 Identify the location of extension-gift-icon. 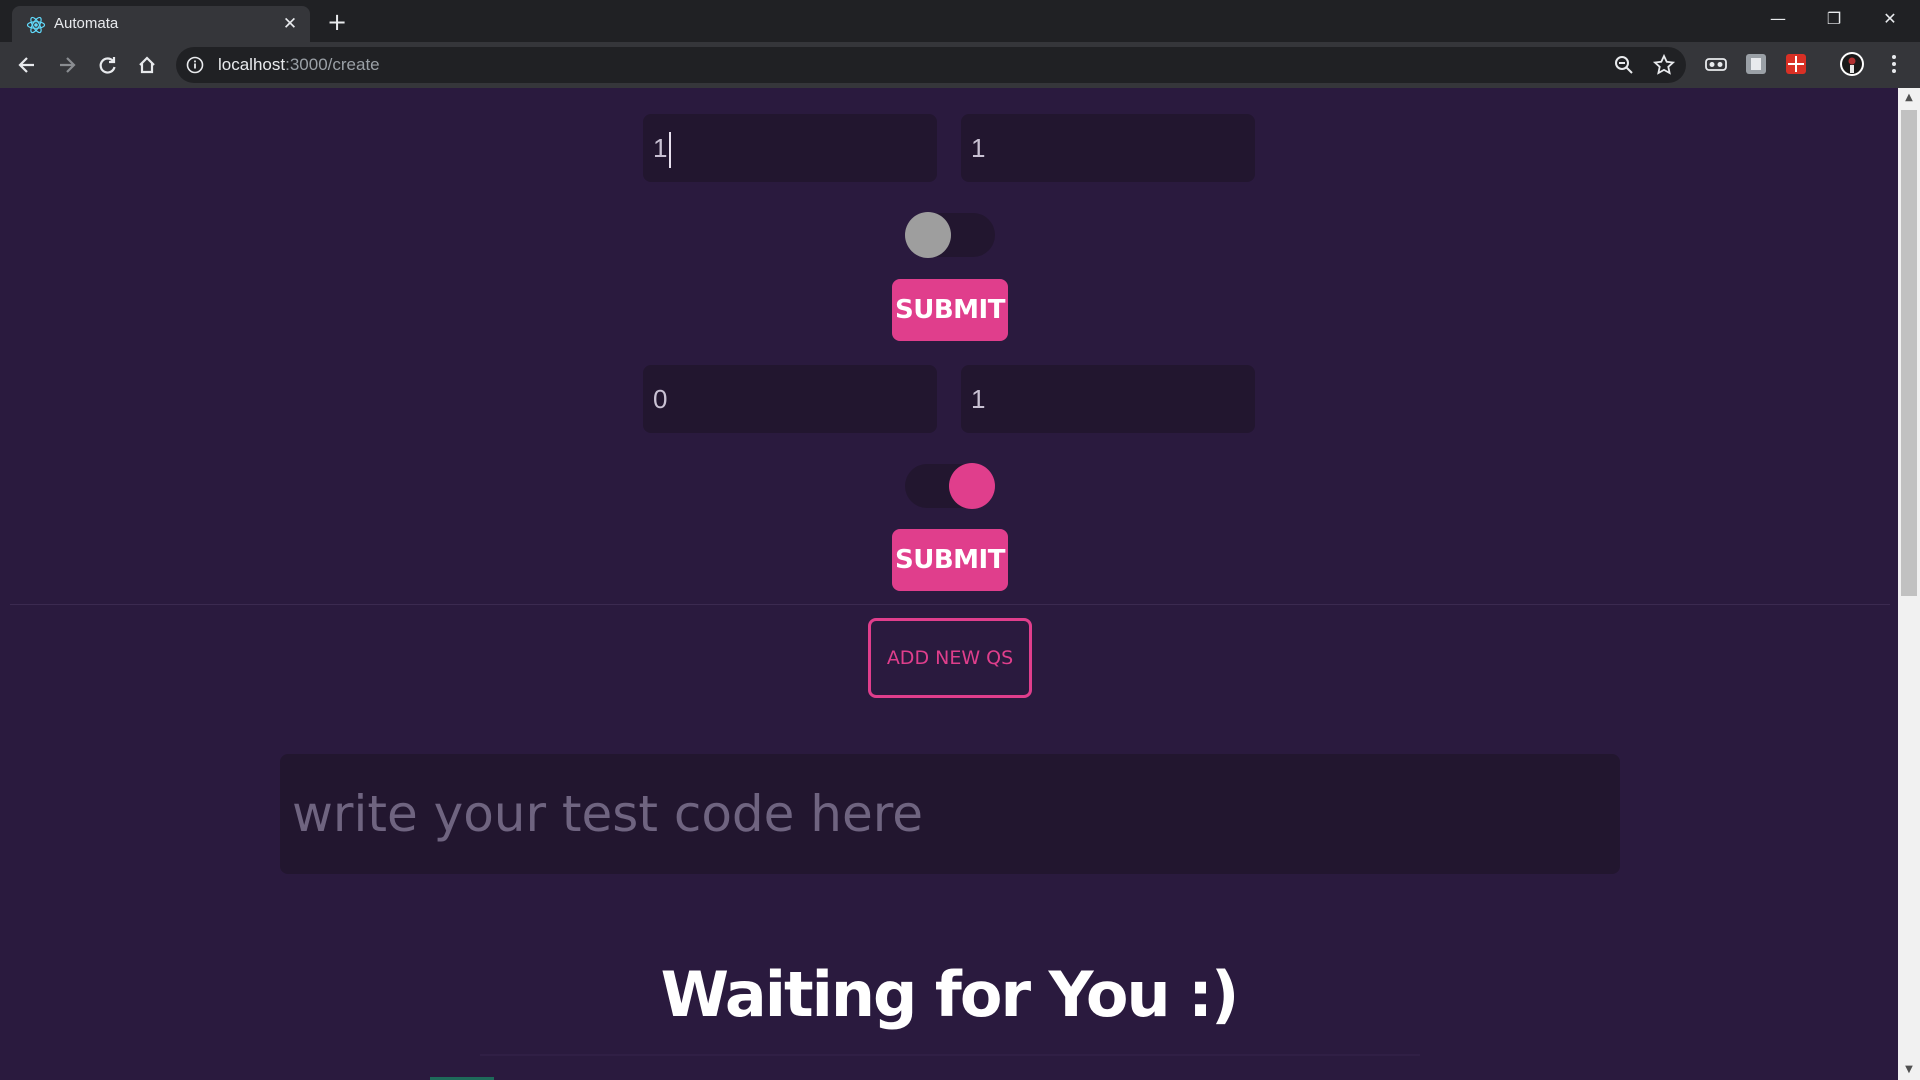
(1796, 64).